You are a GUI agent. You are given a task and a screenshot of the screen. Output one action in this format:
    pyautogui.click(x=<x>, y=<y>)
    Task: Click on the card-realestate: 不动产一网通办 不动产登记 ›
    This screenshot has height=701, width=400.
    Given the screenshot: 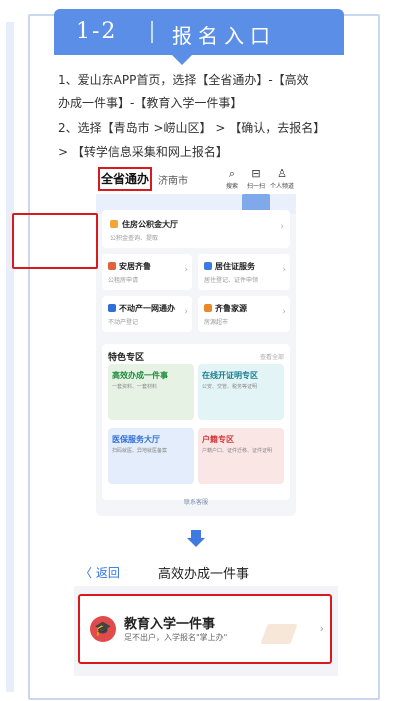 What is the action you would take?
    pyautogui.click(x=147, y=314)
    